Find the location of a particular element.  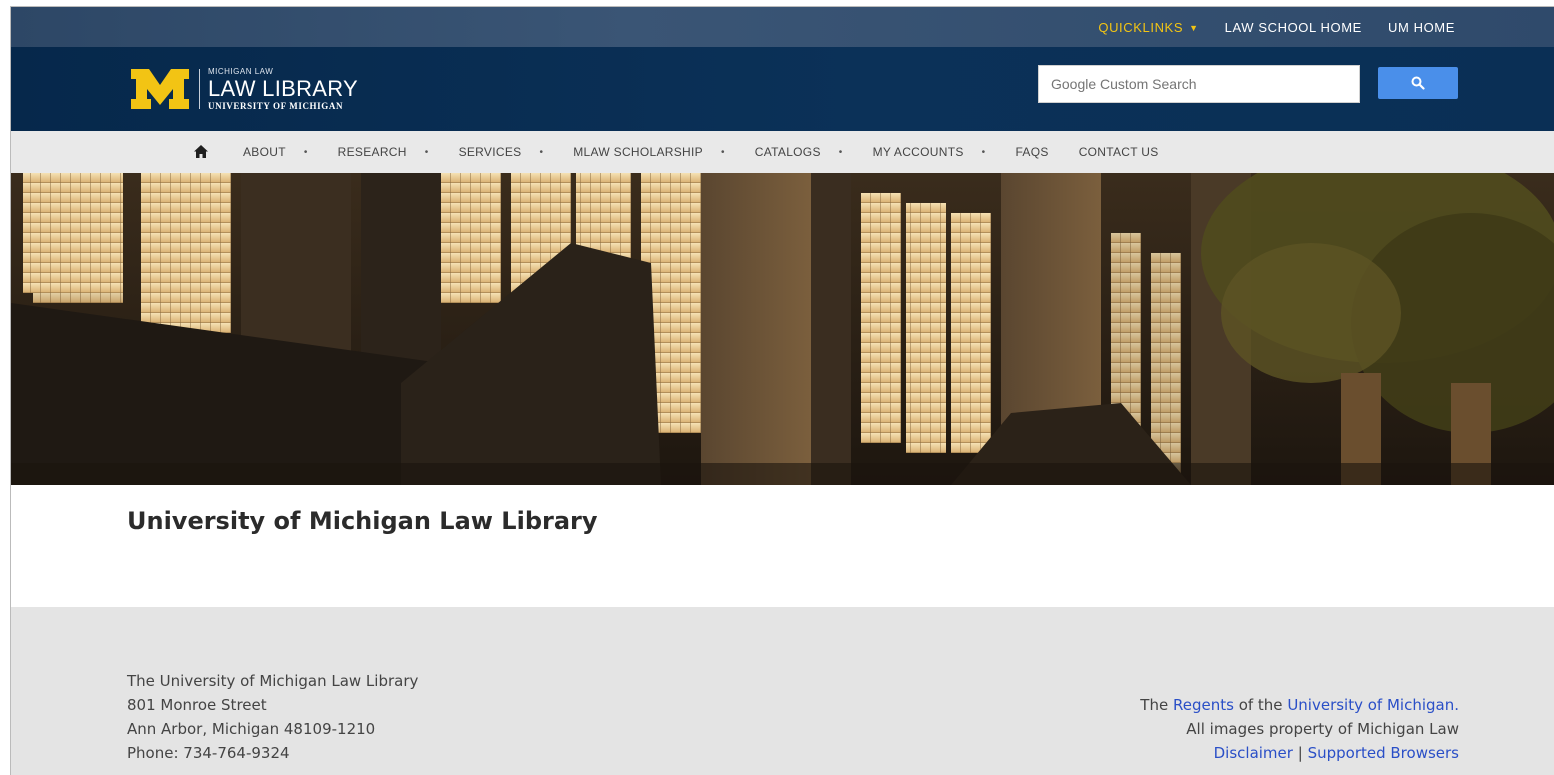

nav-item-faqs: FAQS is located at coordinates (1031, 152).